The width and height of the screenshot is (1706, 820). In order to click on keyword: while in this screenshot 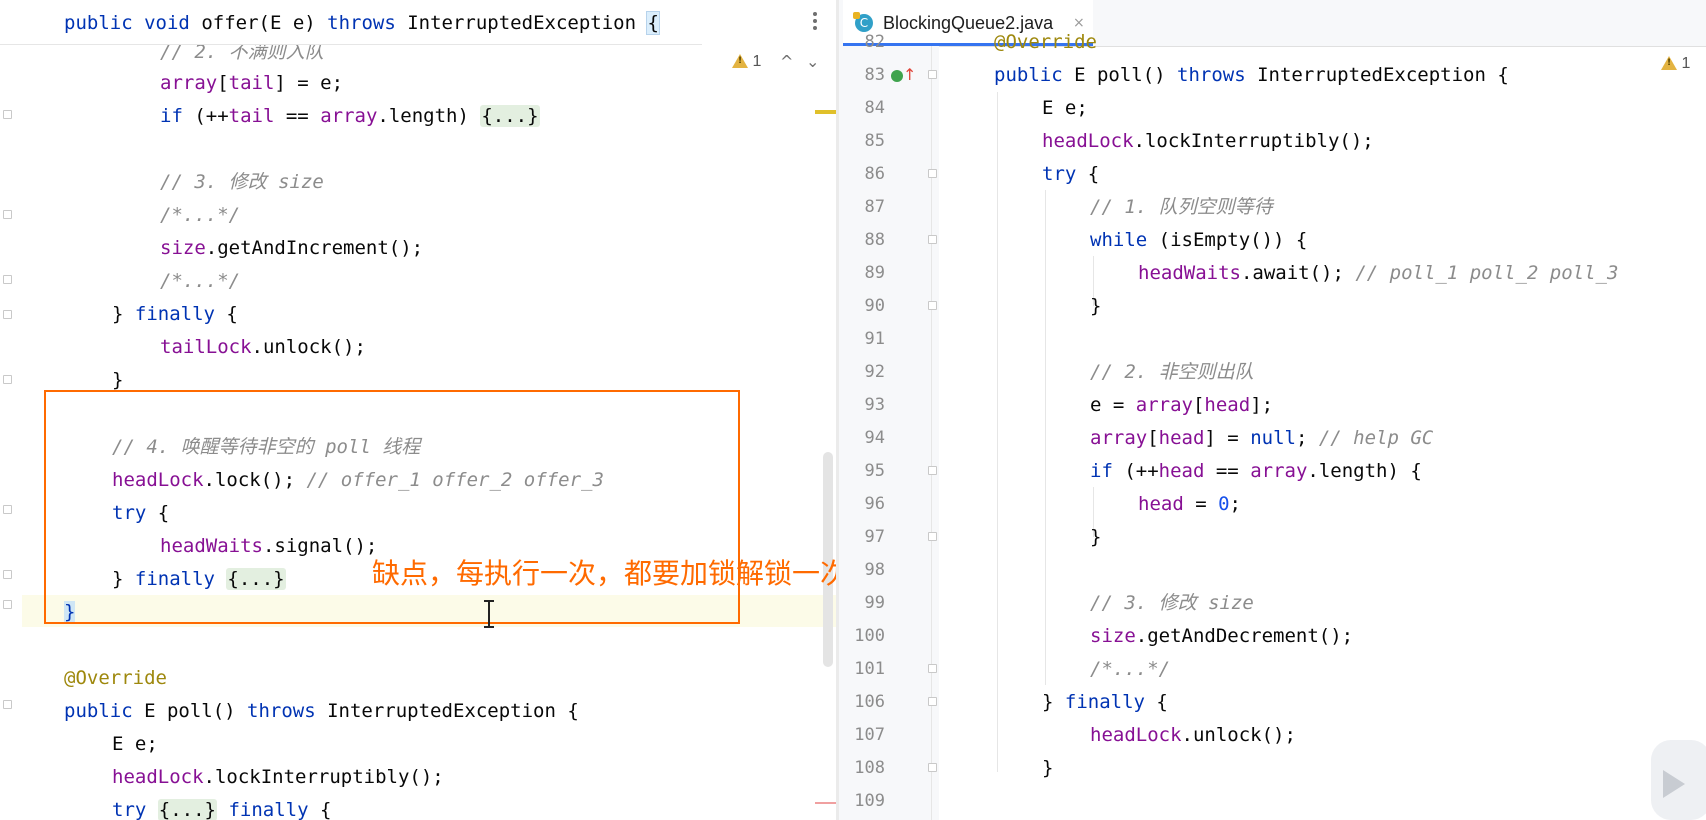, I will do `click(1119, 240)`.